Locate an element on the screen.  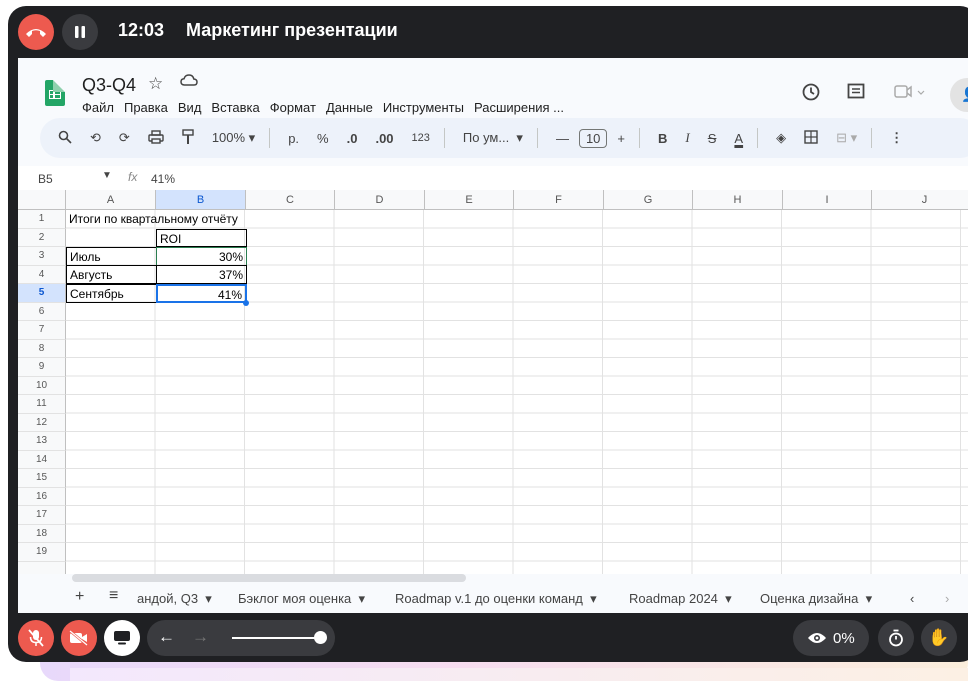
screen-share-button is located at coordinates (122, 638).